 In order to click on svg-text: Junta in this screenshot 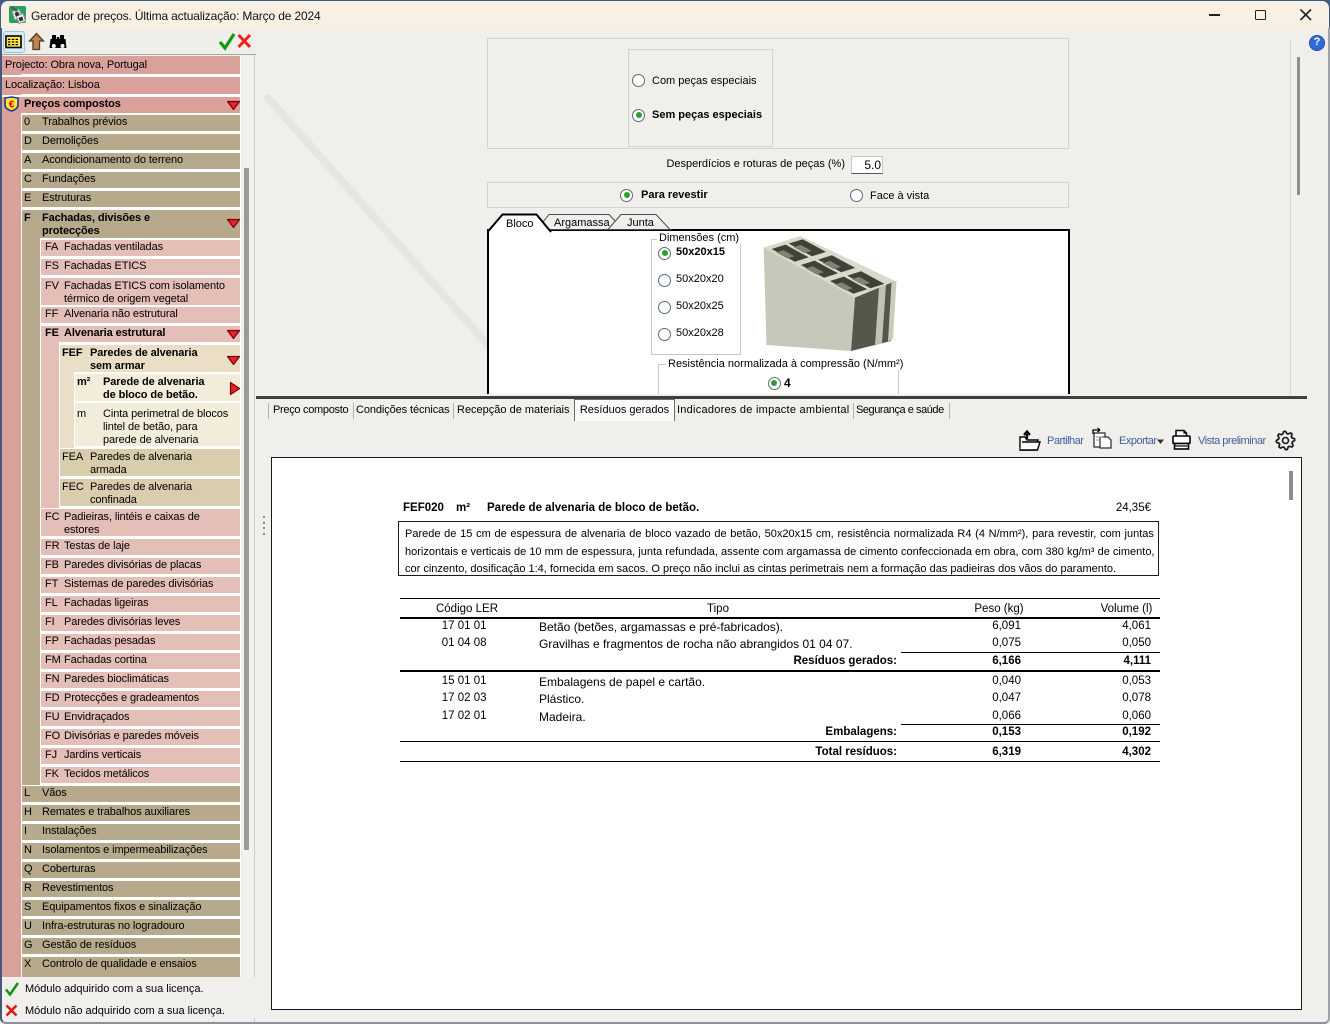, I will do `click(641, 223)`.